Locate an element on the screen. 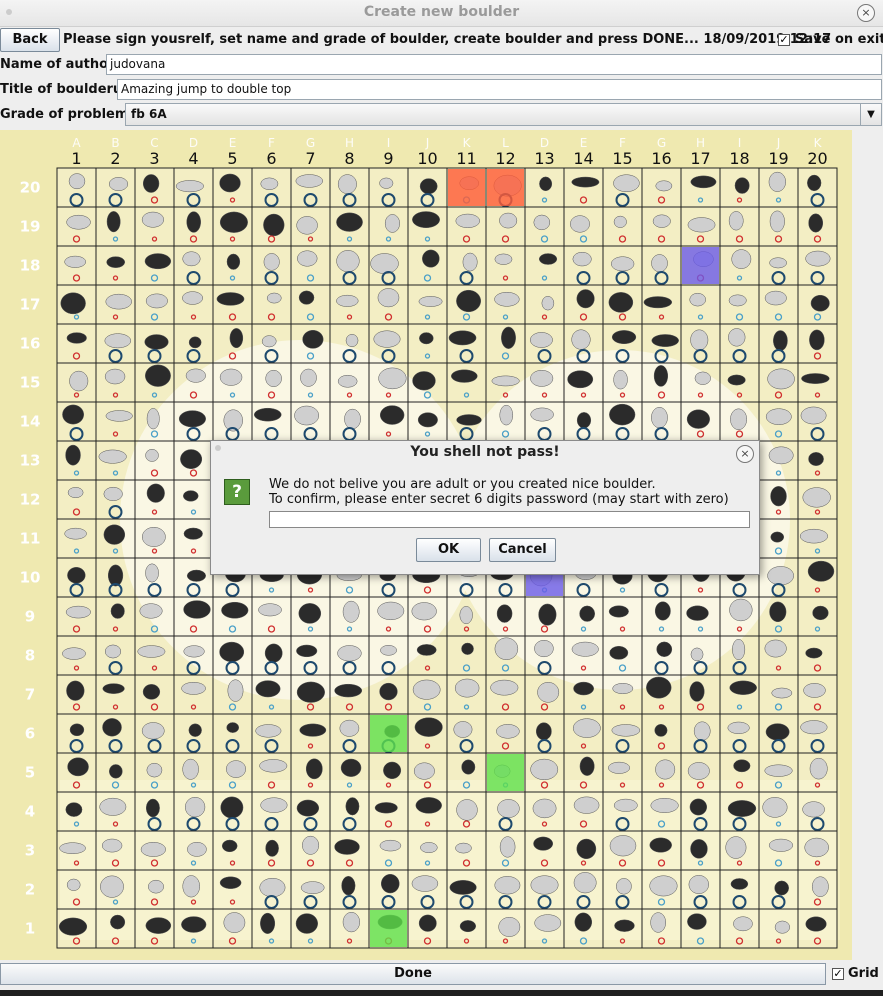 The image size is (883, 996). grade-select: fb 6A ▼ is located at coordinates (503, 114).